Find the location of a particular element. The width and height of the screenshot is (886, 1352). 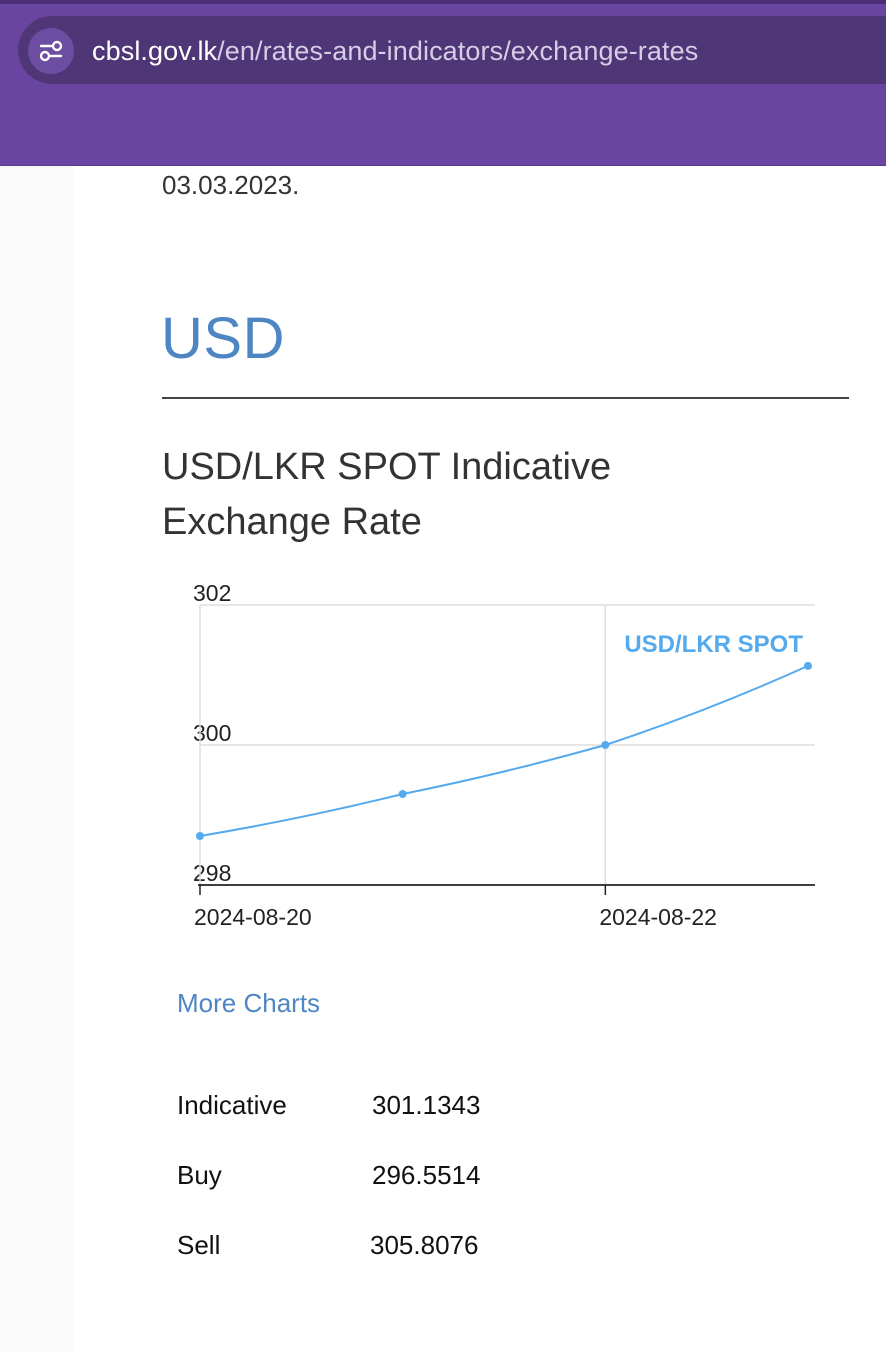

rate-label: Sell is located at coordinates (199, 1245).